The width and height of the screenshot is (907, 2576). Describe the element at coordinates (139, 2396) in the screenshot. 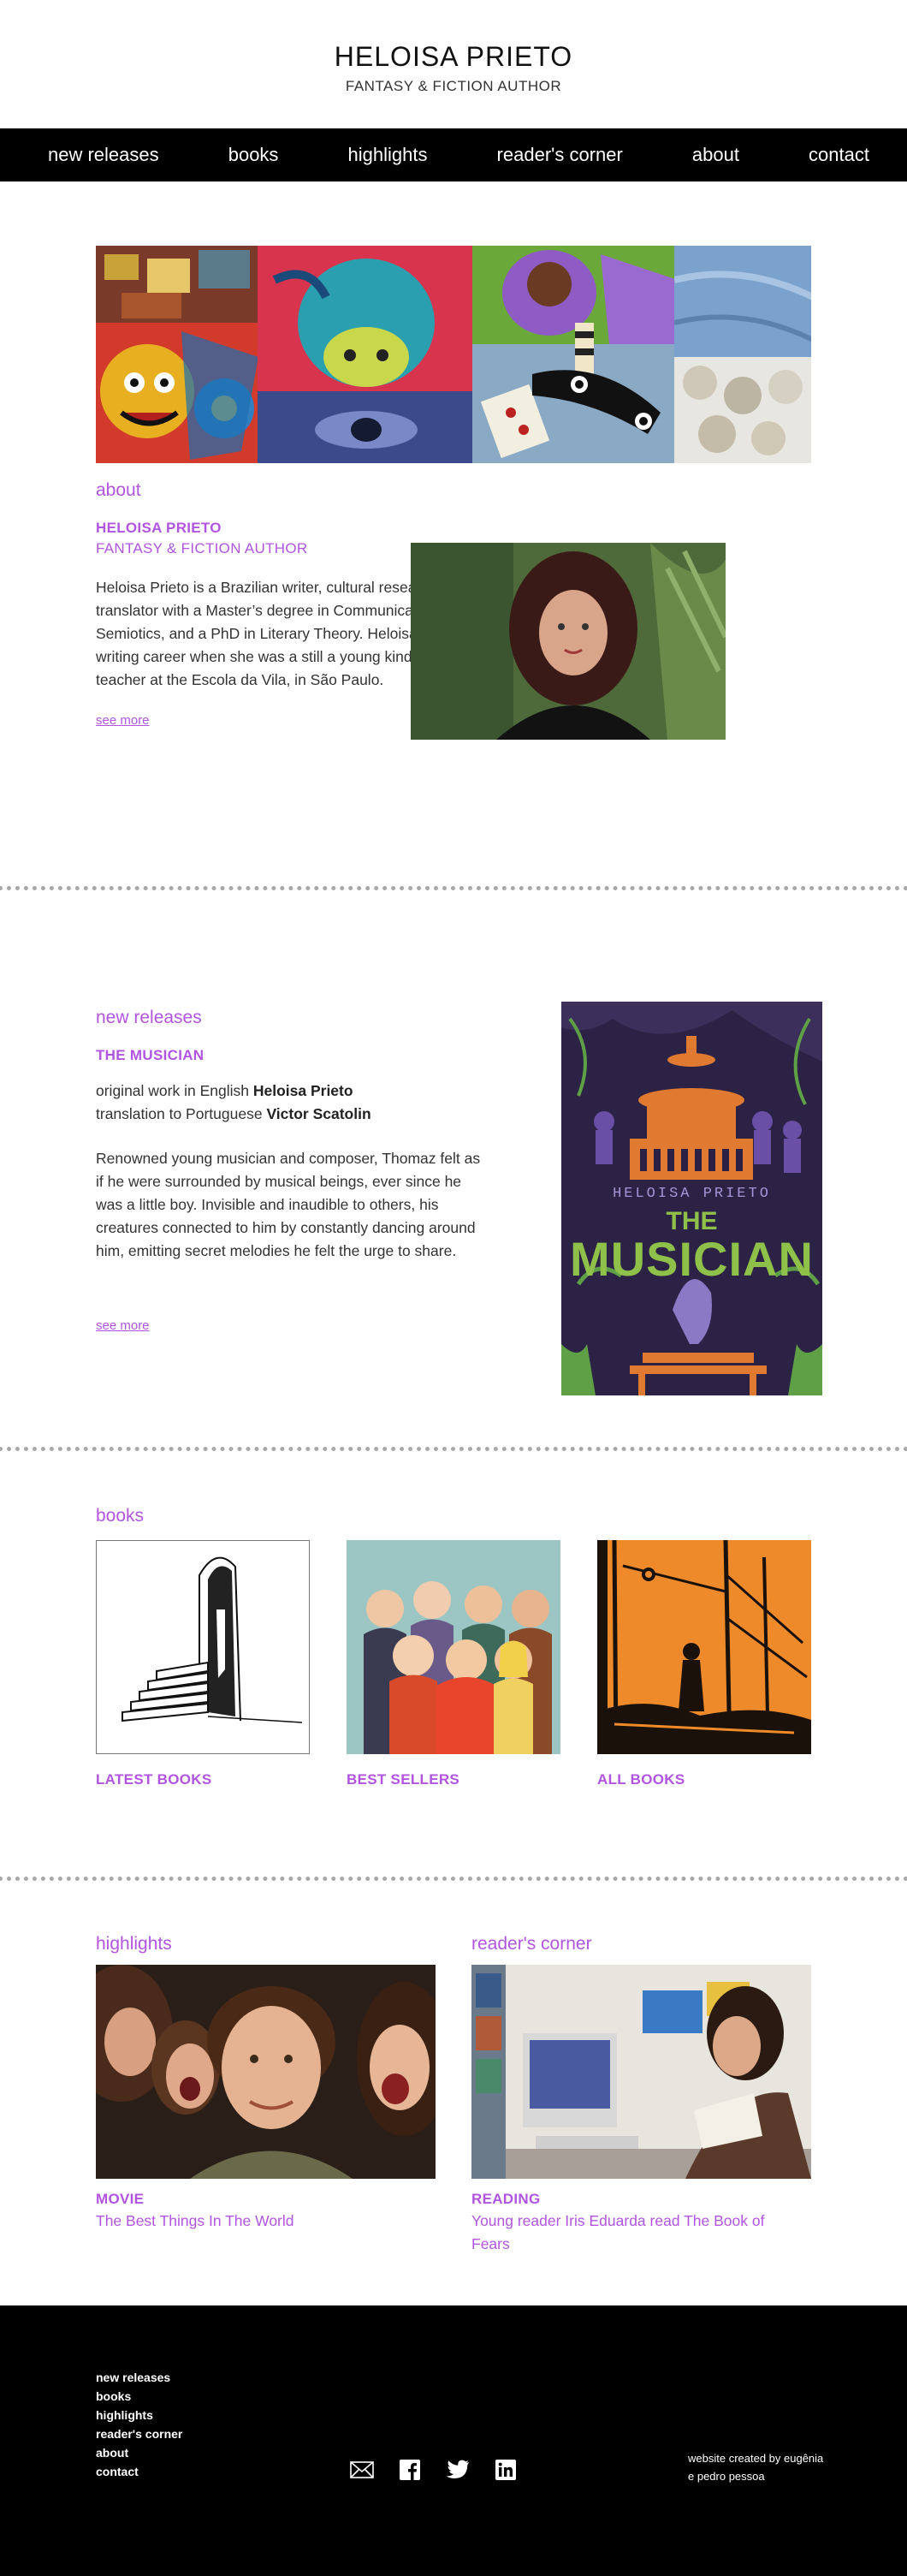

I see `footer-link-books: books` at that location.